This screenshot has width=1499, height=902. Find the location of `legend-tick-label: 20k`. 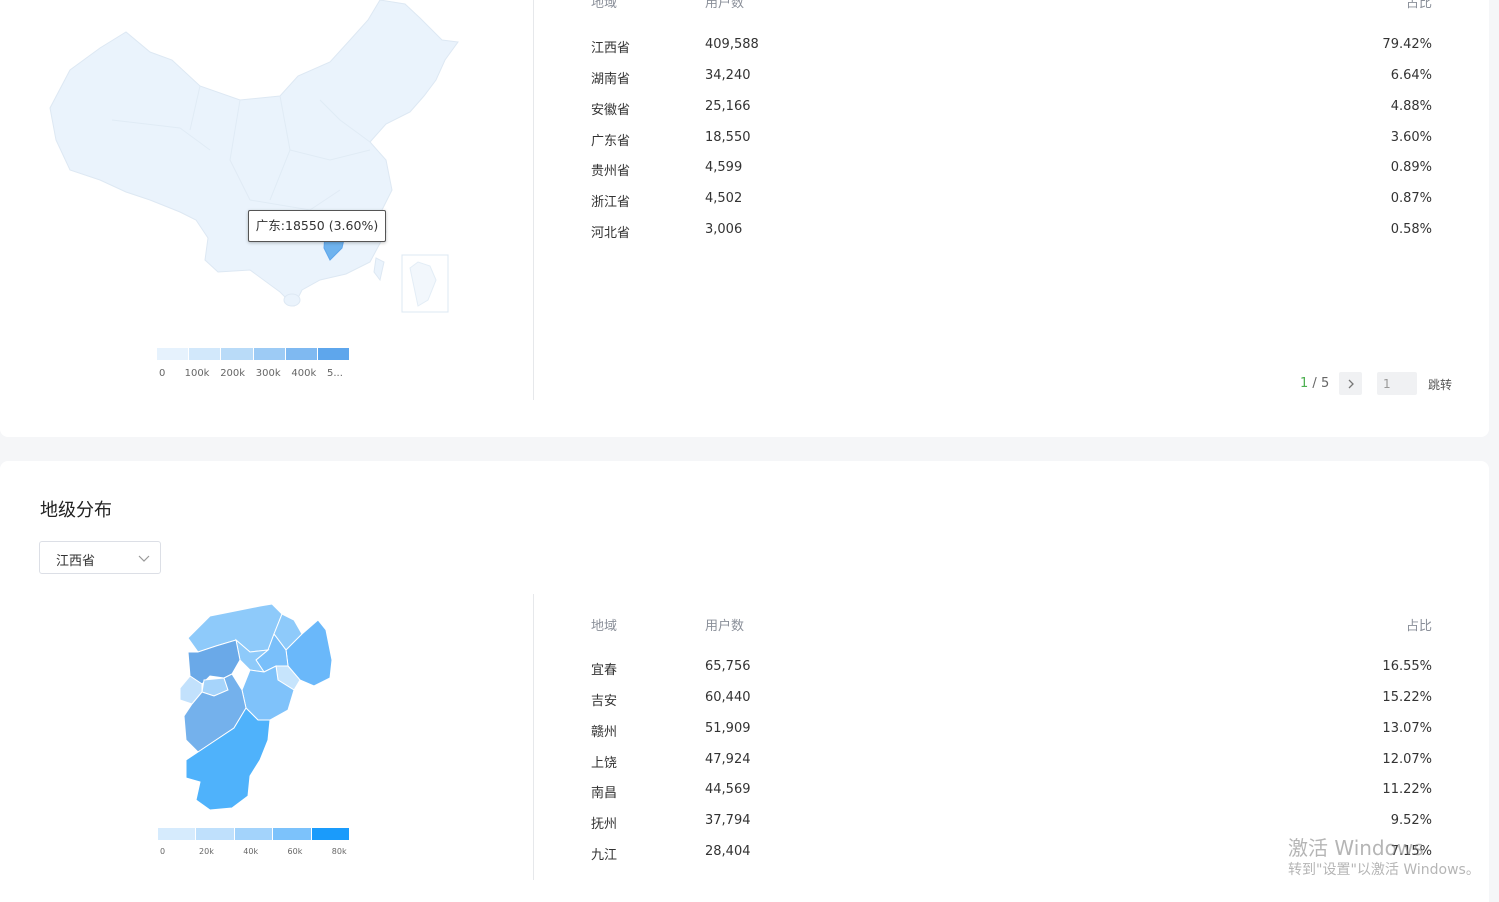

legend-tick-label: 20k is located at coordinates (206, 851).